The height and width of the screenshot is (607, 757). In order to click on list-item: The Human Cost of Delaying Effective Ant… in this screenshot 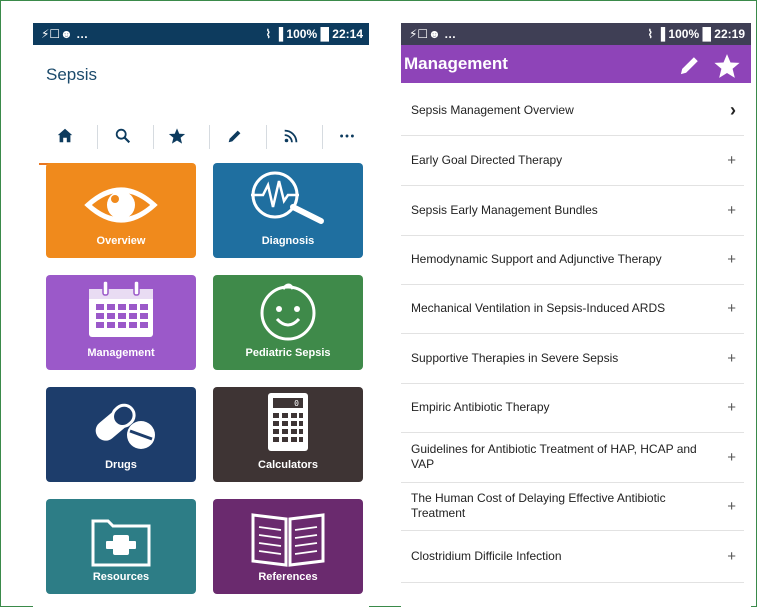, I will do `click(572, 506)`.